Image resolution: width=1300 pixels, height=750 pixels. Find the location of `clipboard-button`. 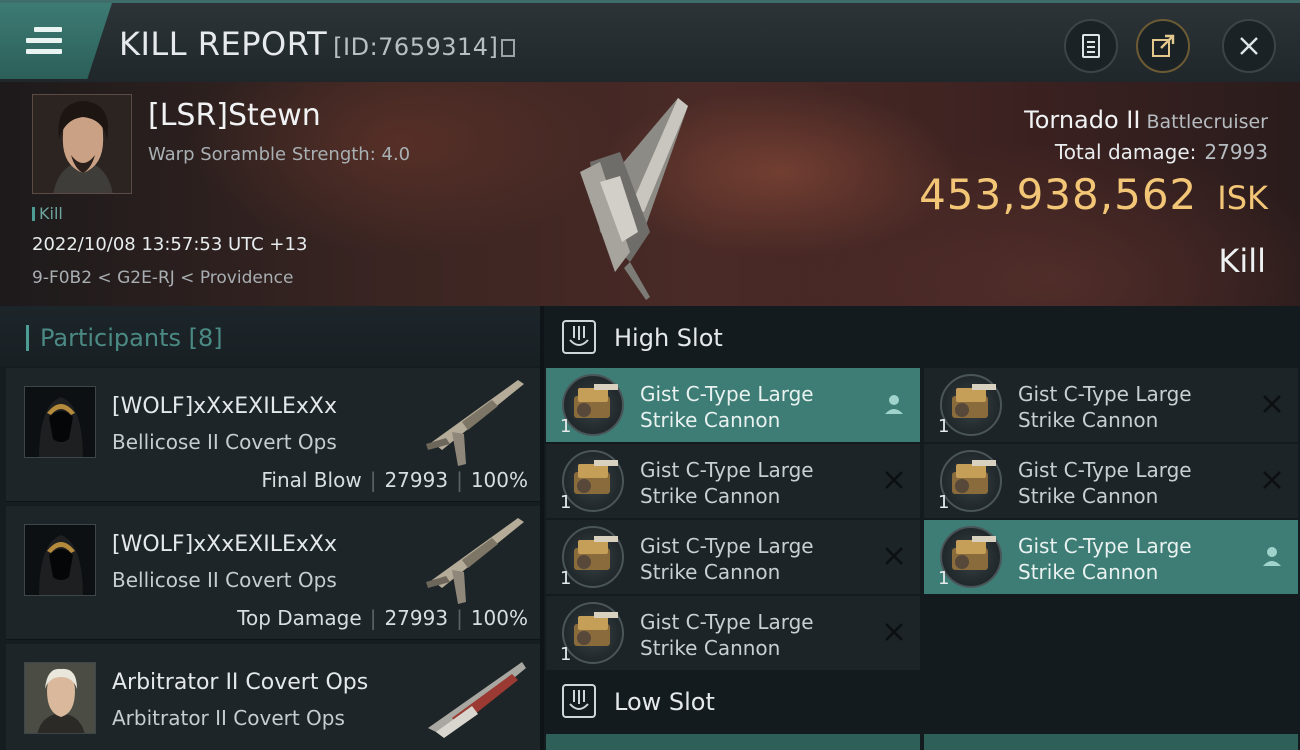

clipboard-button is located at coordinates (1091, 46).